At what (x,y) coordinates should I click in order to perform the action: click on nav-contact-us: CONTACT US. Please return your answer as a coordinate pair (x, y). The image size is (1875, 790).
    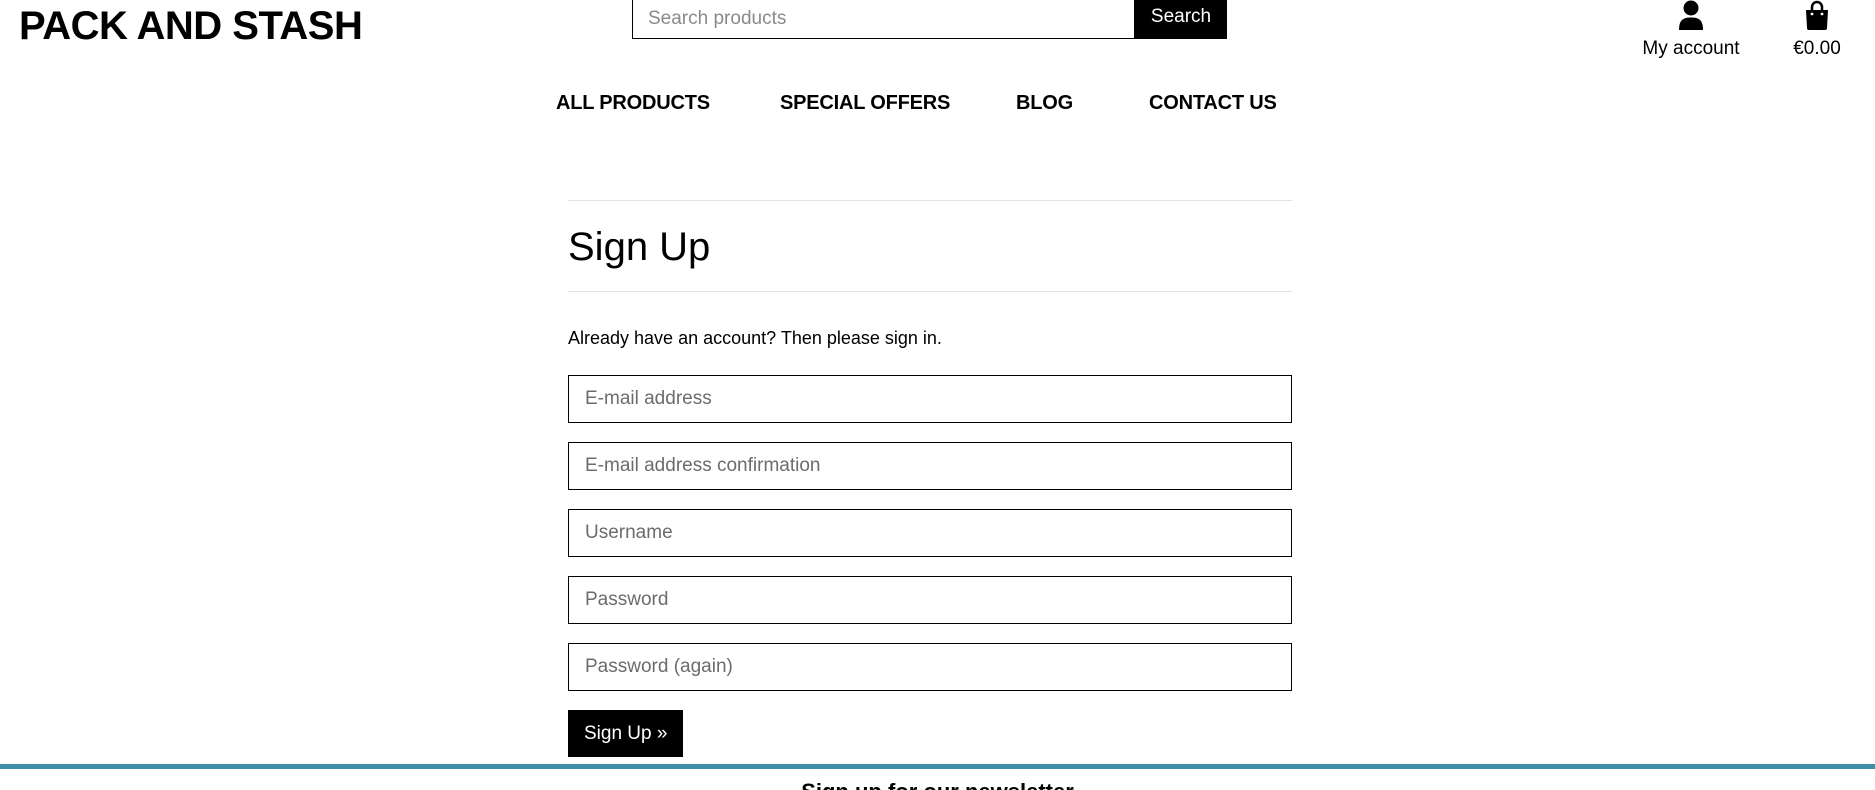
    Looking at the image, I should click on (1213, 103).